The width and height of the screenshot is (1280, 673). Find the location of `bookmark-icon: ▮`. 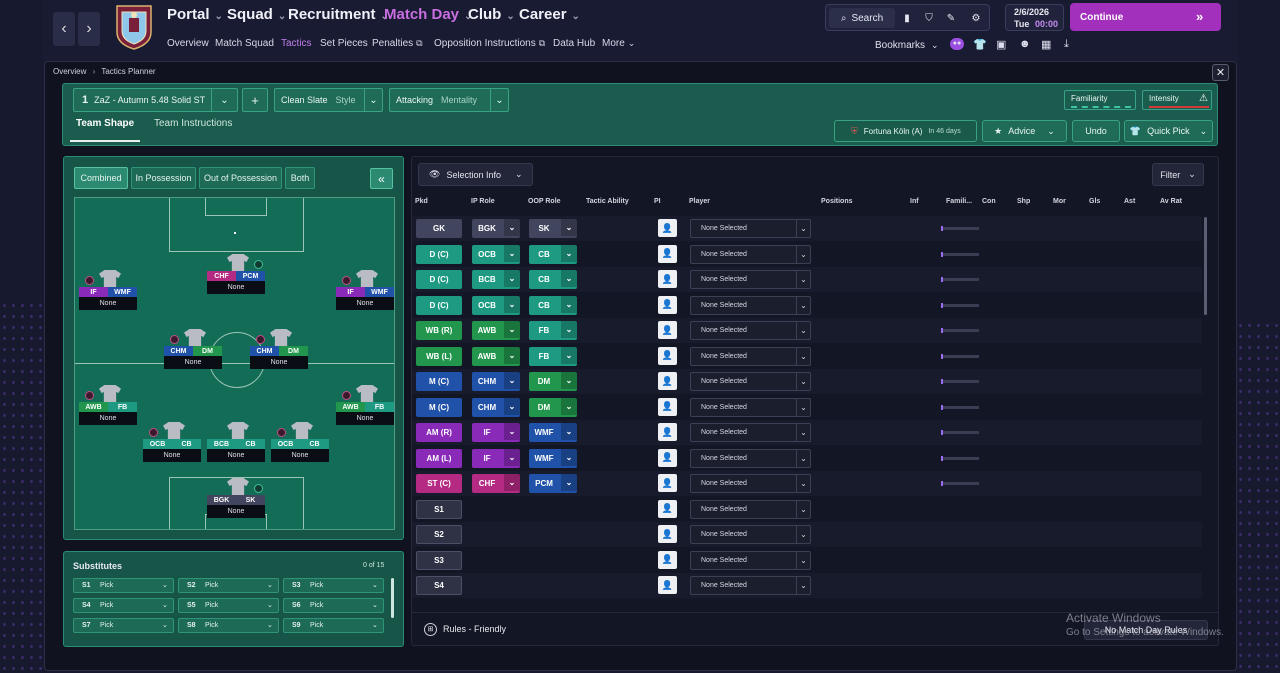

bookmark-icon: ▮ is located at coordinates (907, 18).